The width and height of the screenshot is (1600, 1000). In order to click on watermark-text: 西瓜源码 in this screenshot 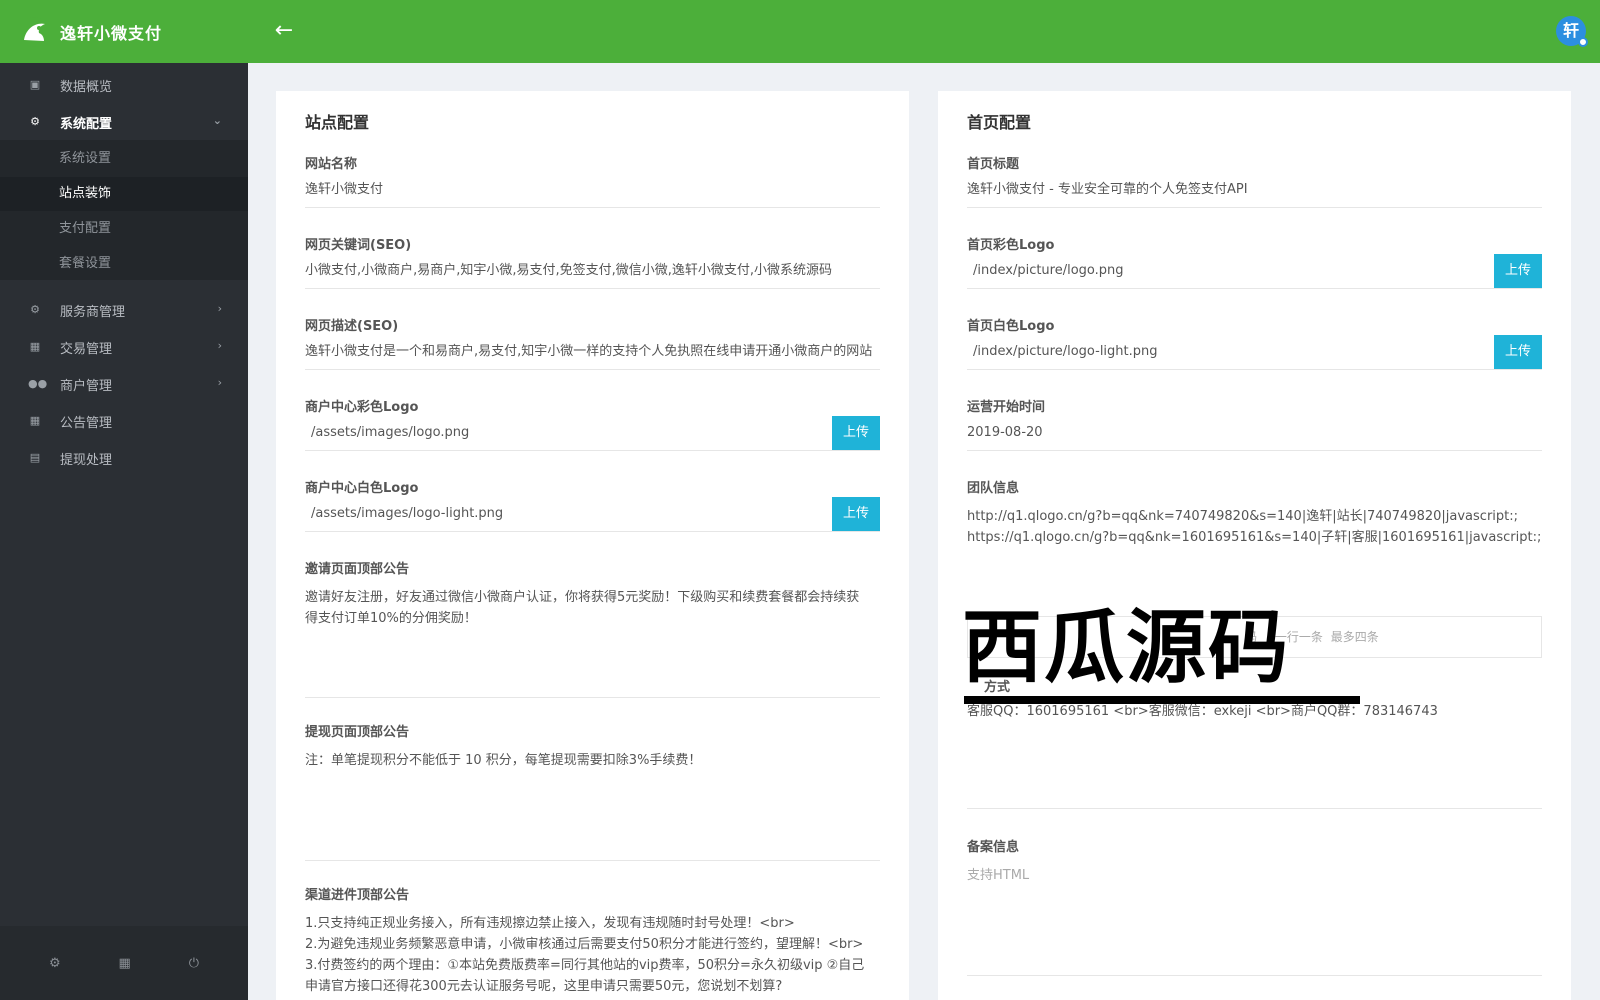, I will do `click(1126, 647)`.